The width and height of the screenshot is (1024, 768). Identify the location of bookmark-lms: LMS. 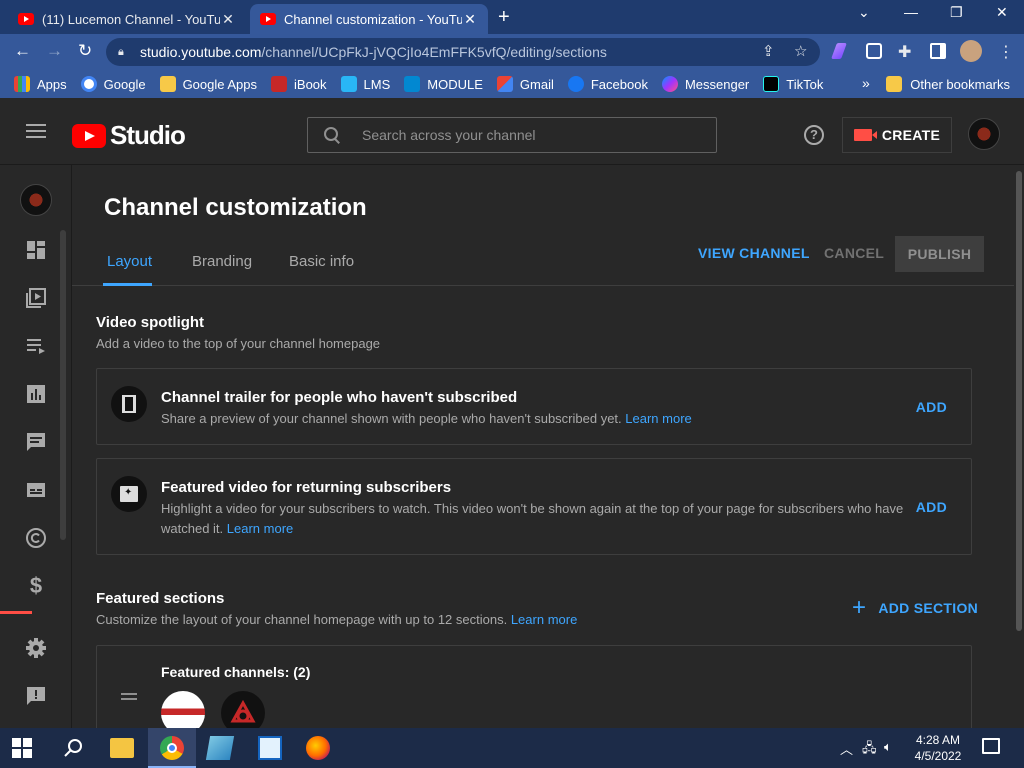
(365, 84).